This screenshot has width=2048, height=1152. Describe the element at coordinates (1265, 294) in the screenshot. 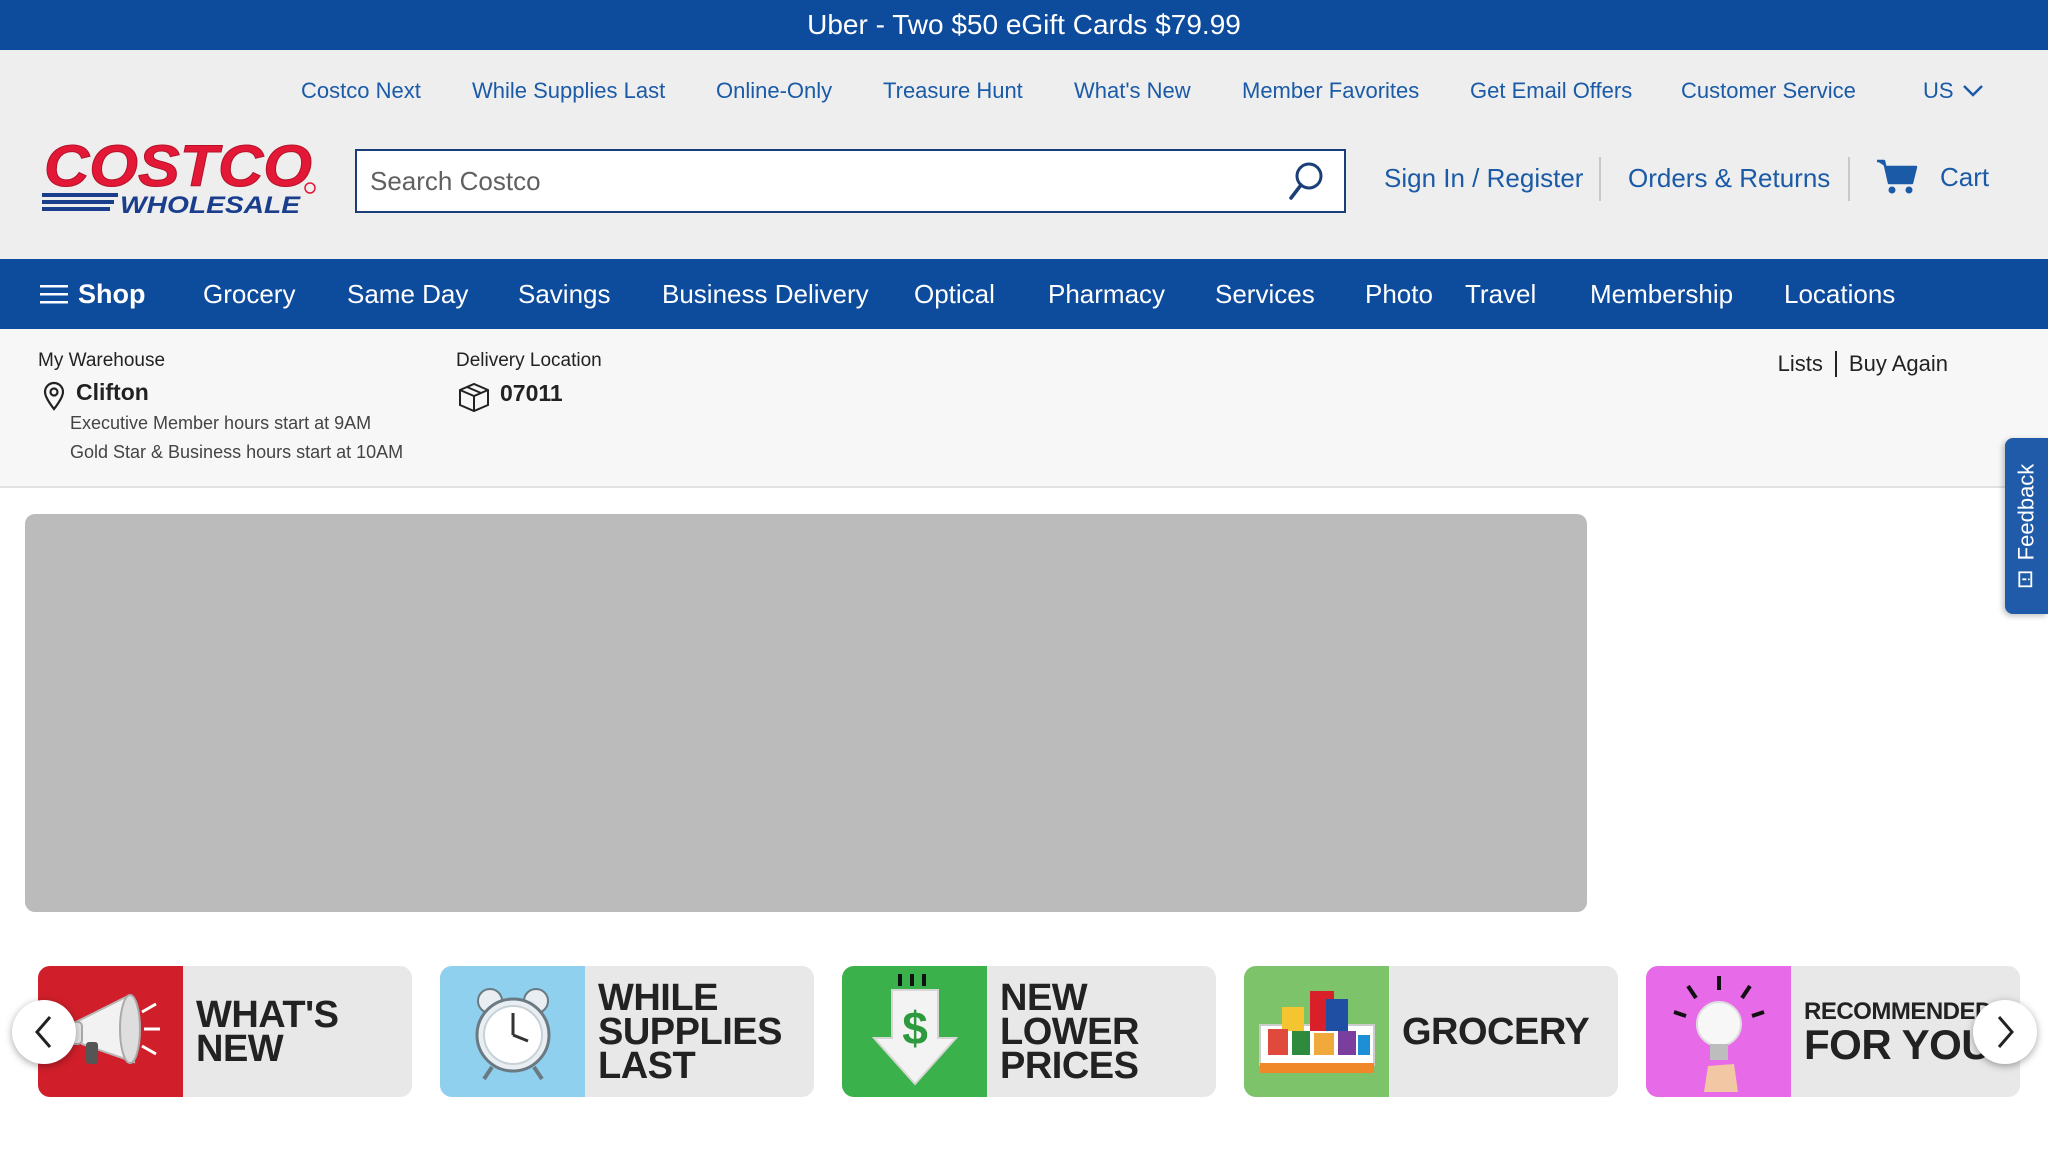

I see `nav-services: Services` at that location.